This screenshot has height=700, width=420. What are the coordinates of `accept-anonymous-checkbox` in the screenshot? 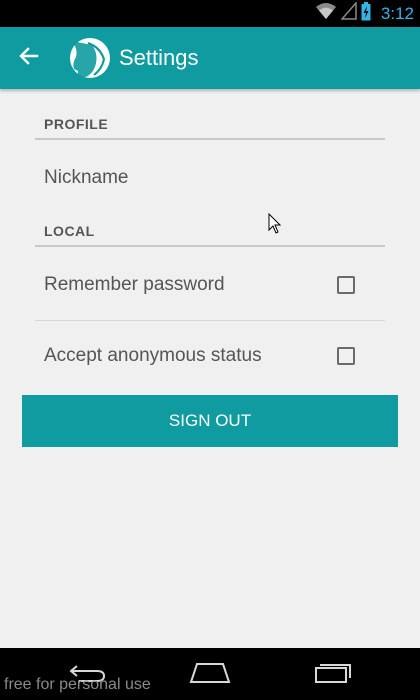 It's located at (346, 356).